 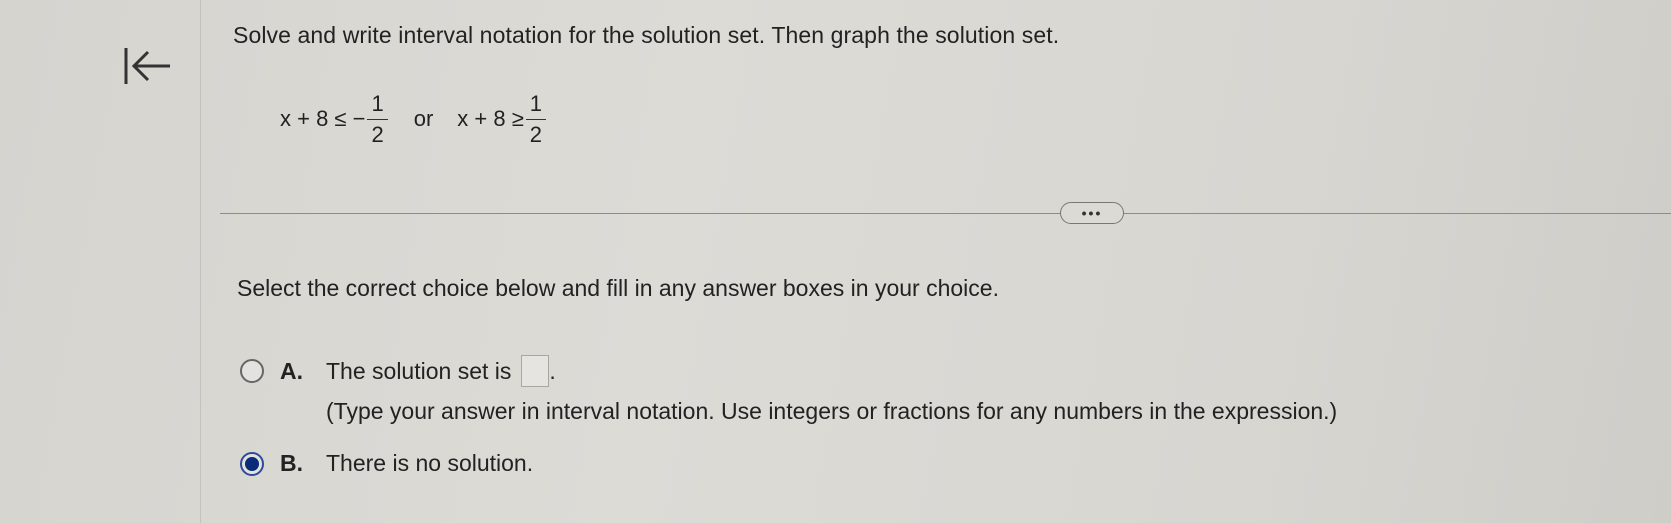 What do you see at coordinates (377, 106) in the screenshot?
I see `fraction-1-numerator: 1` at bounding box center [377, 106].